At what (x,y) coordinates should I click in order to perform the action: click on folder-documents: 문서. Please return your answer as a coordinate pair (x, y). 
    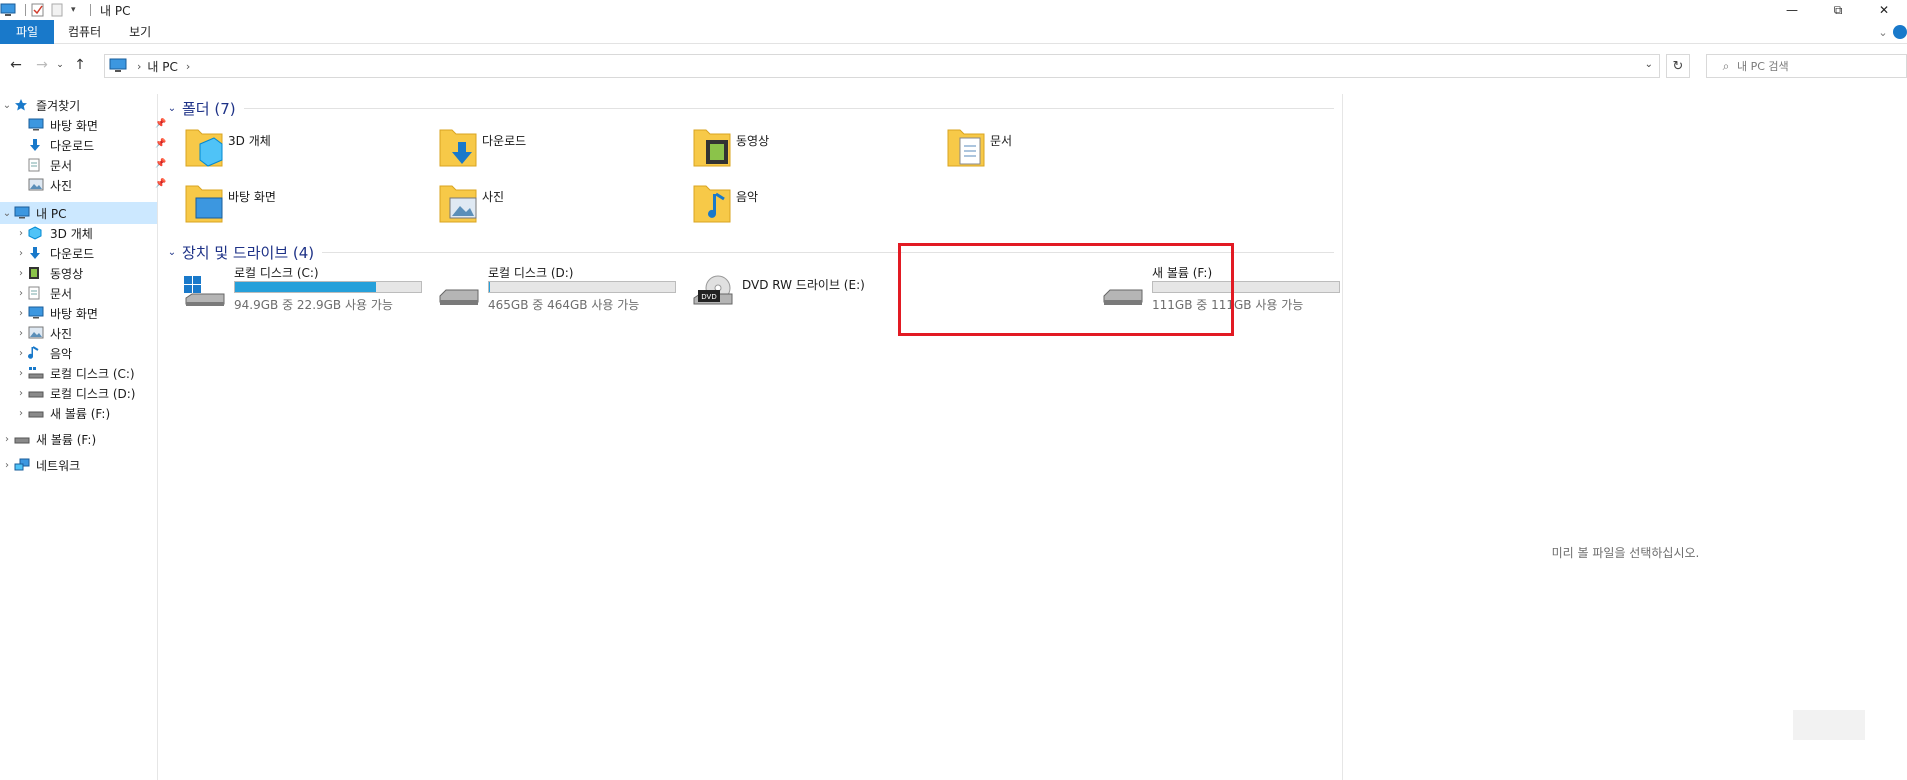
    Looking at the image, I should click on (1061, 150).